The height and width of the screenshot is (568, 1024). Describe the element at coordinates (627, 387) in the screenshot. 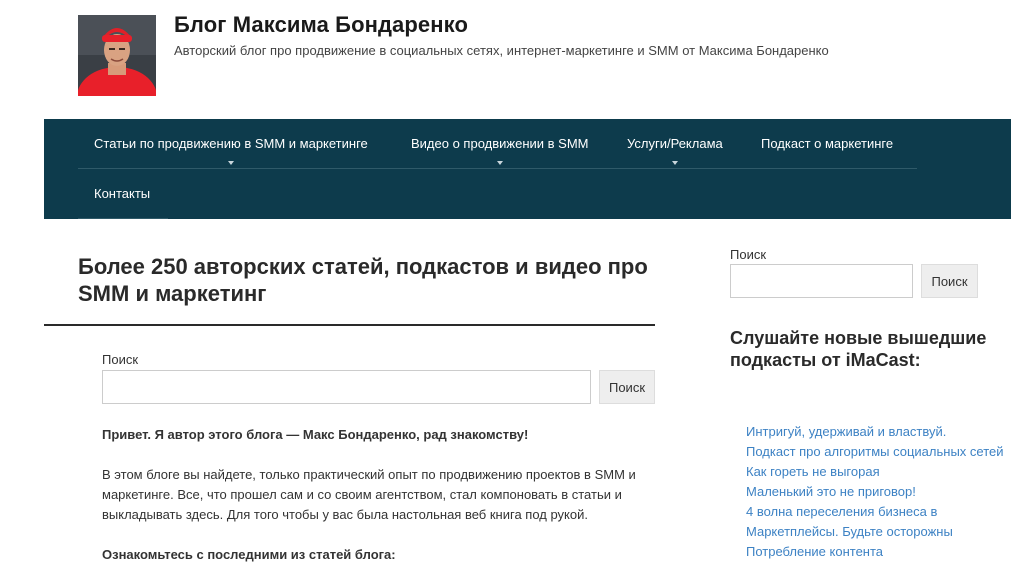

I see `search-button: Поиск` at that location.